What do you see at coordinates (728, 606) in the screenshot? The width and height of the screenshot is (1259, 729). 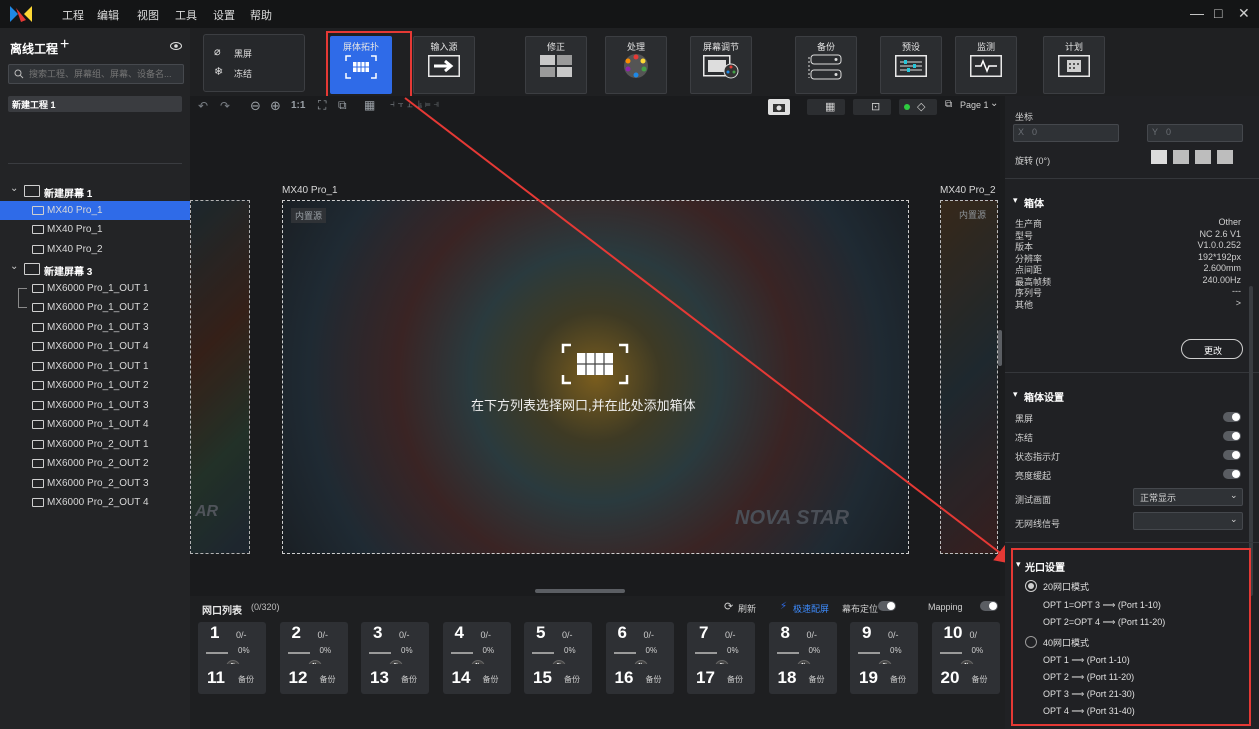 I see `refresh-icon: ⟳` at bounding box center [728, 606].